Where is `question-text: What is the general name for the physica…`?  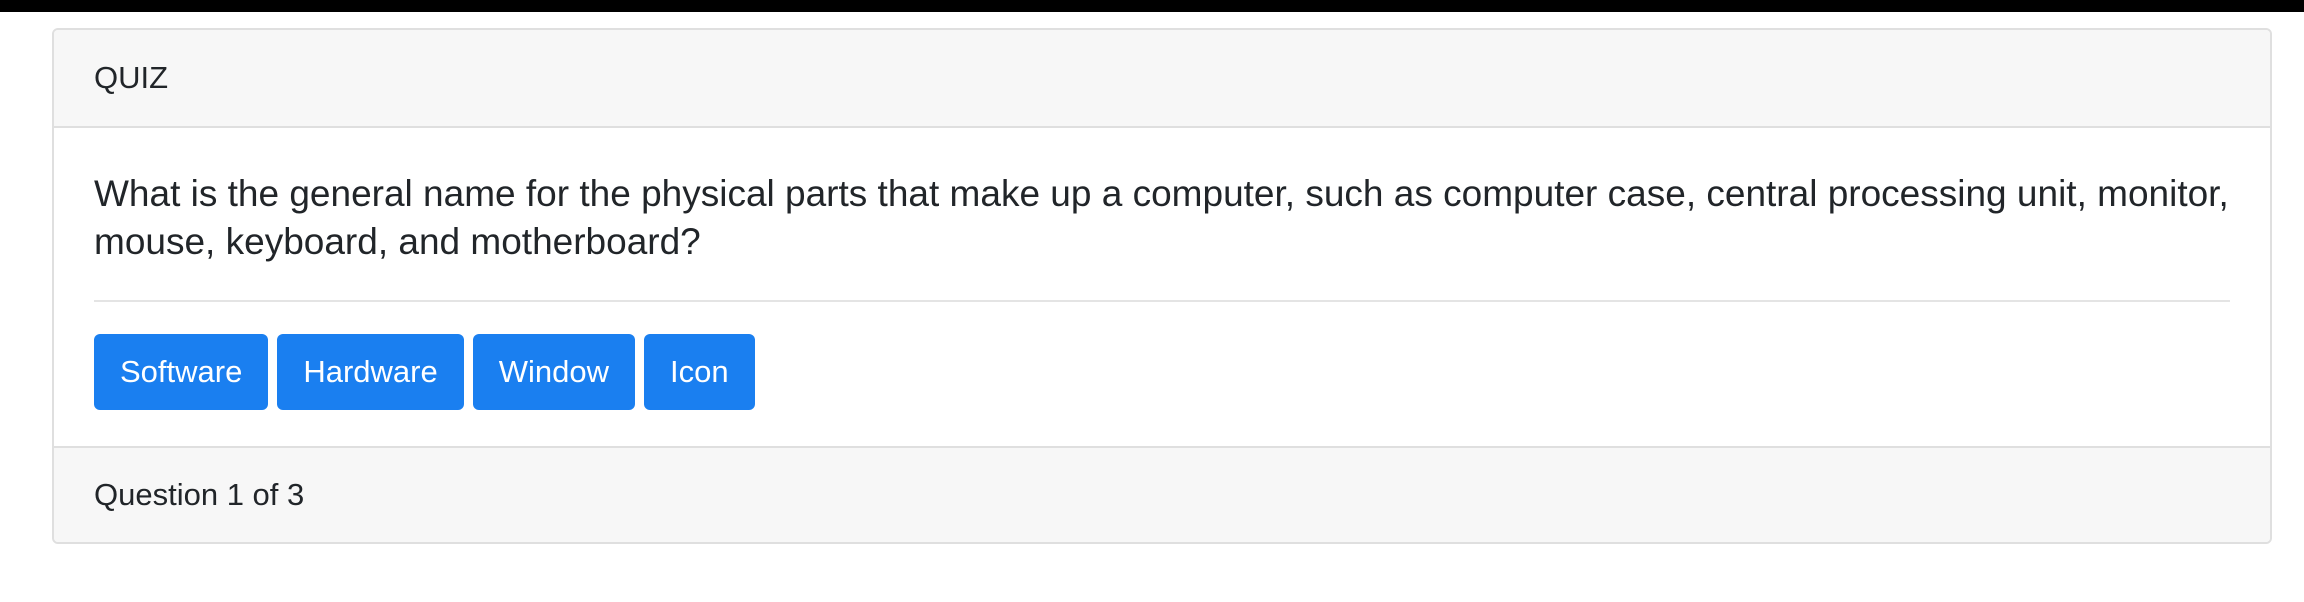 question-text: What is the general name for the physica… is located at coordinates (1161, 217).